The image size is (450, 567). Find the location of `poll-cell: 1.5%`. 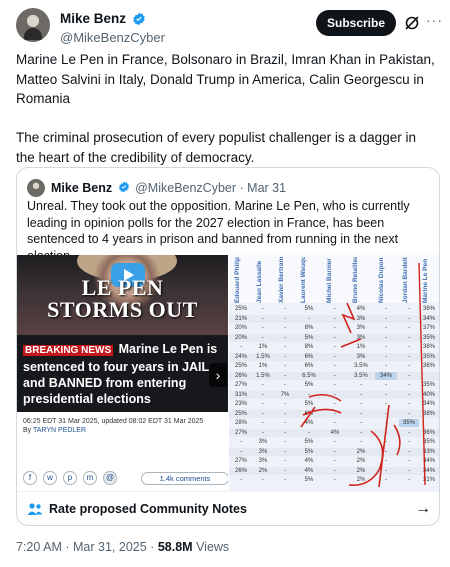

poll-cell: 1.5% is located at coordinates (263, 356).